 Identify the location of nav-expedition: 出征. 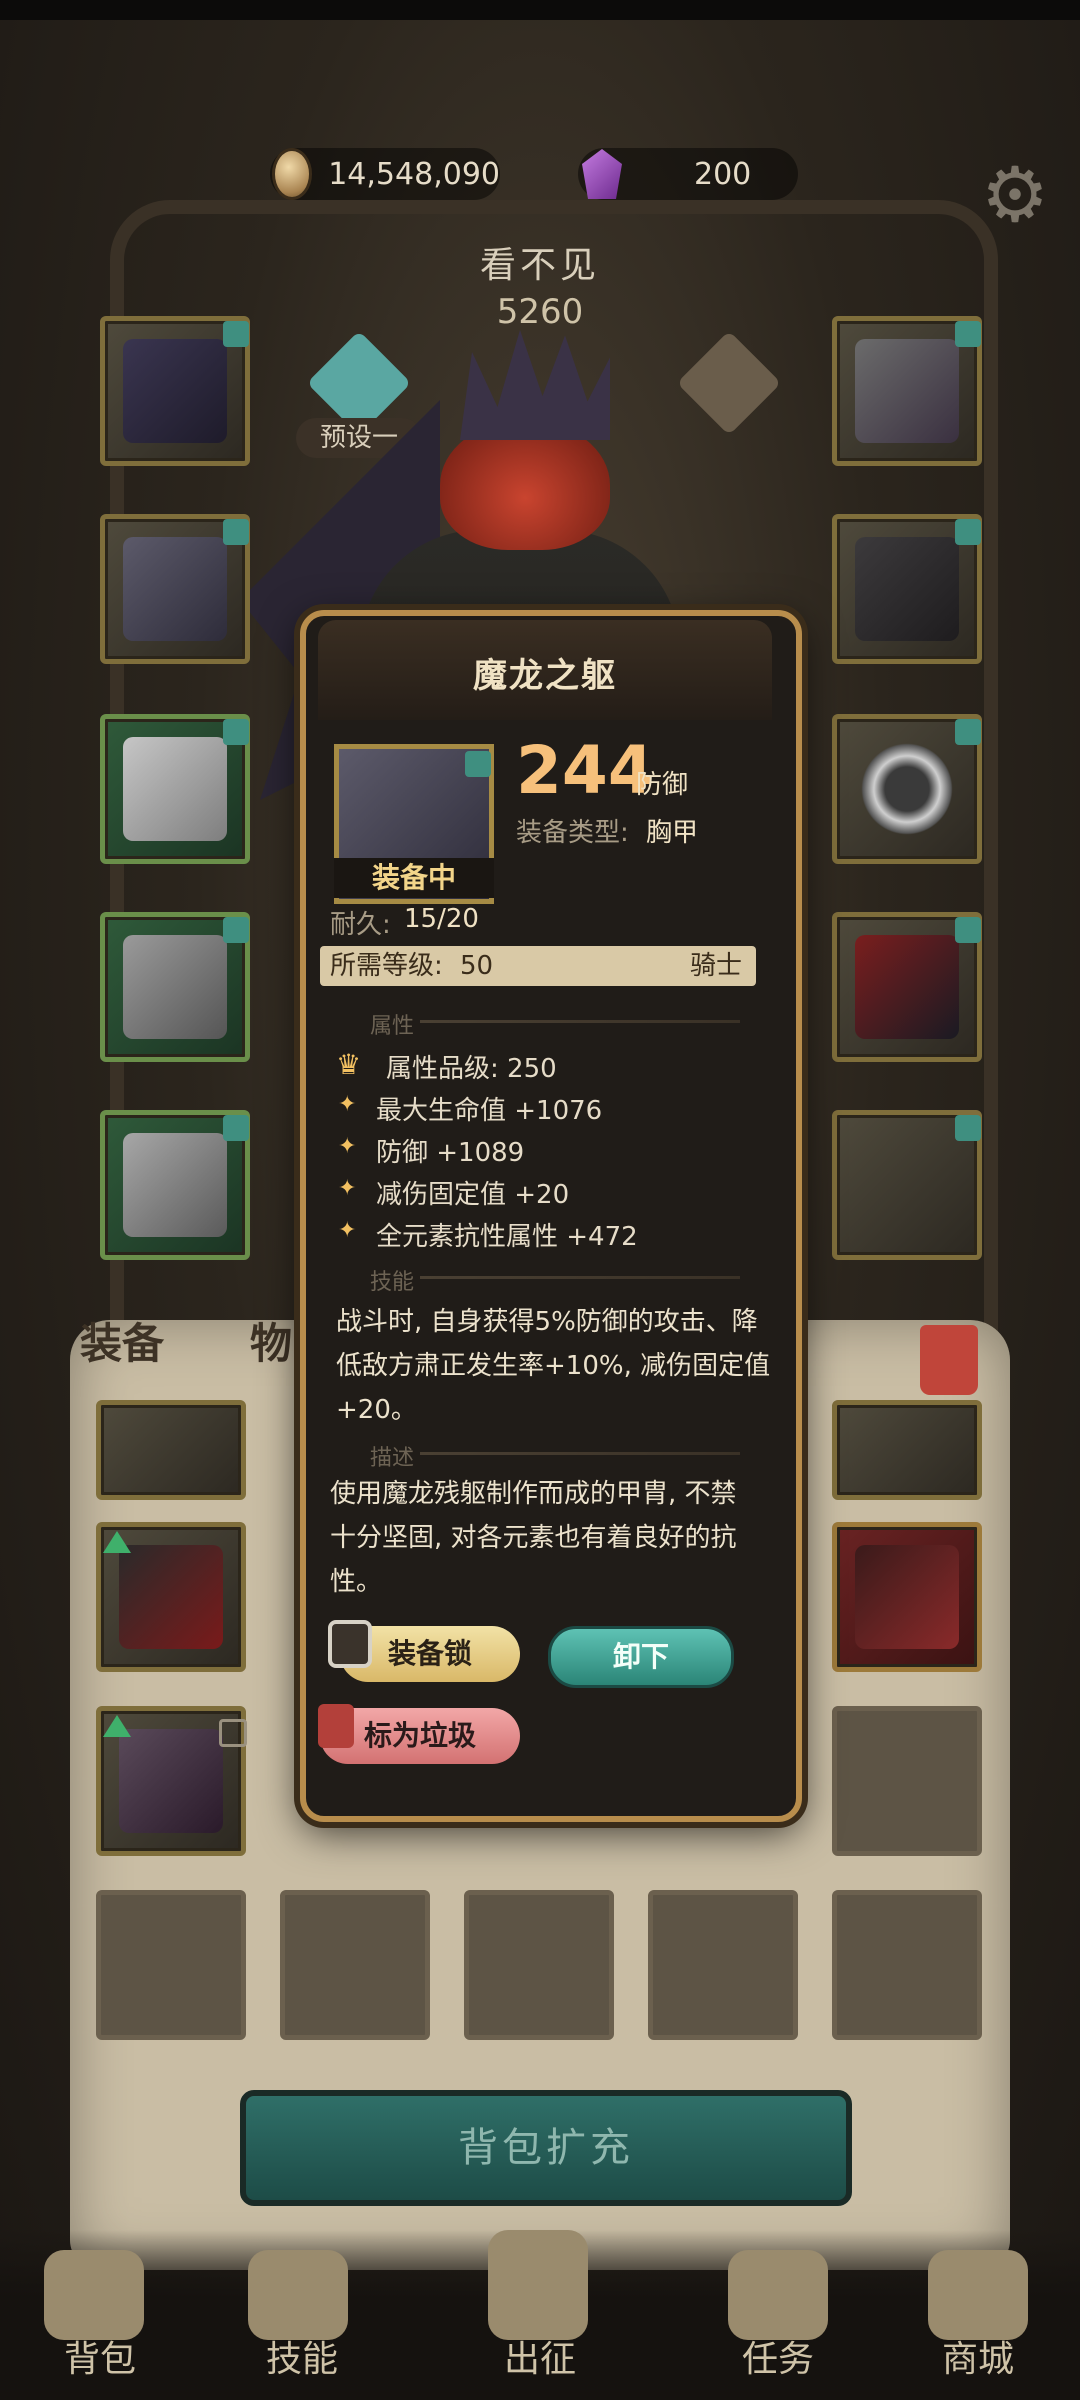
(540, 2356).